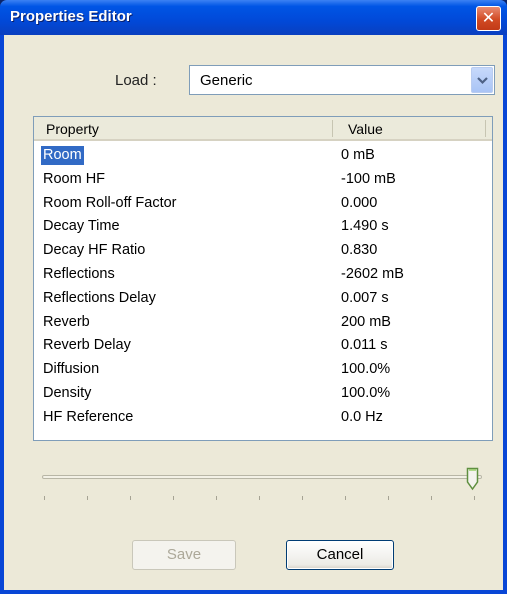 The image size is (507, 594). I want to click on close-button: ✕, so click(488, 18).